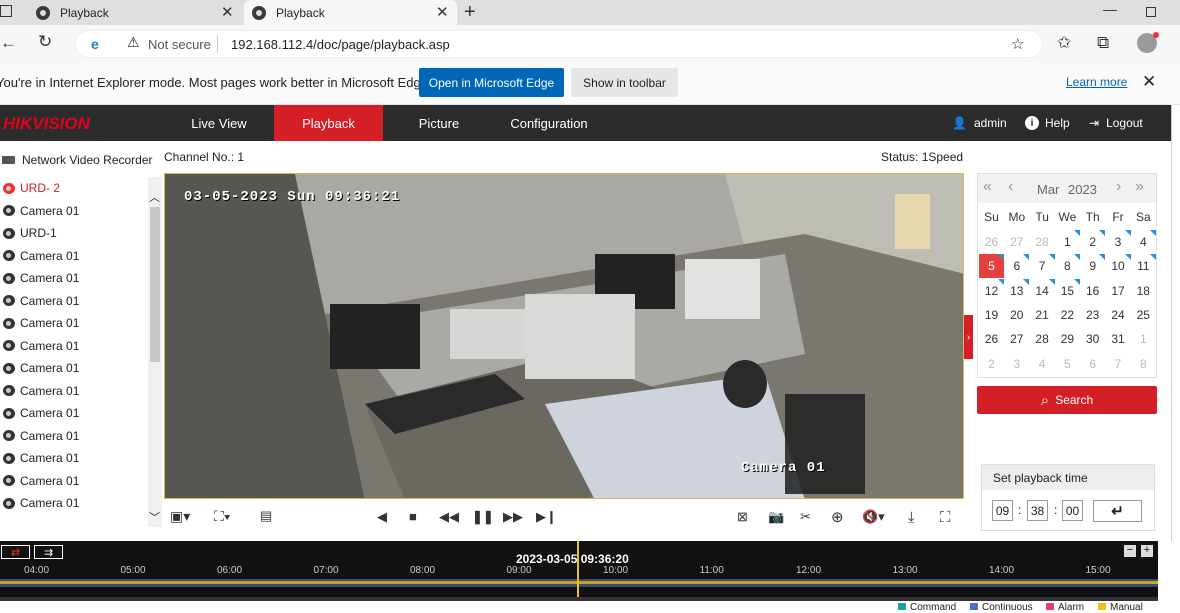 This screenshot has height=613, width=1180. I want to click on window-split-icon: ⛶▾, so click(222, 516).